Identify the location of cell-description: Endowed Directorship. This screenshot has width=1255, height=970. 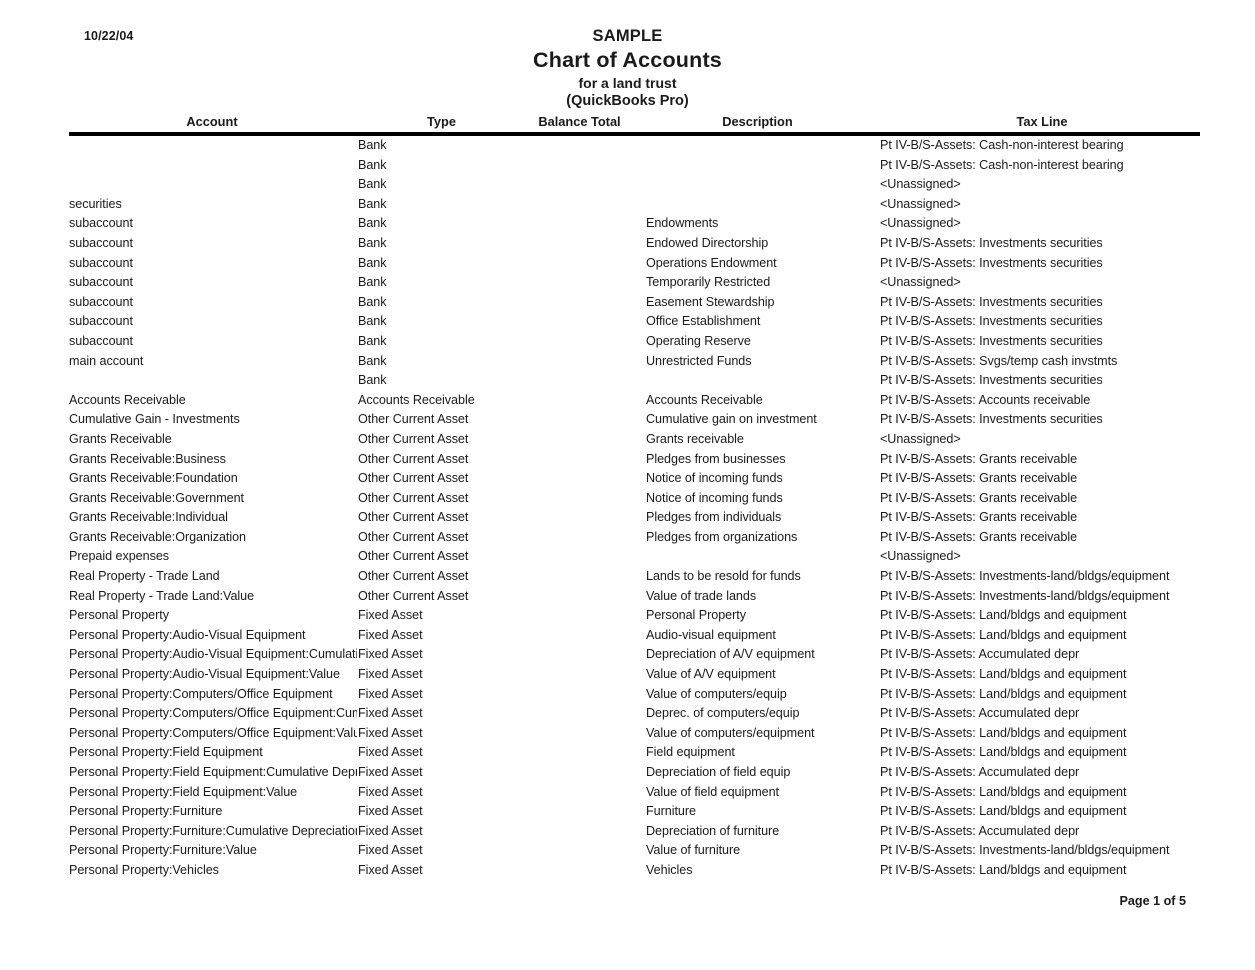
(707, 242).